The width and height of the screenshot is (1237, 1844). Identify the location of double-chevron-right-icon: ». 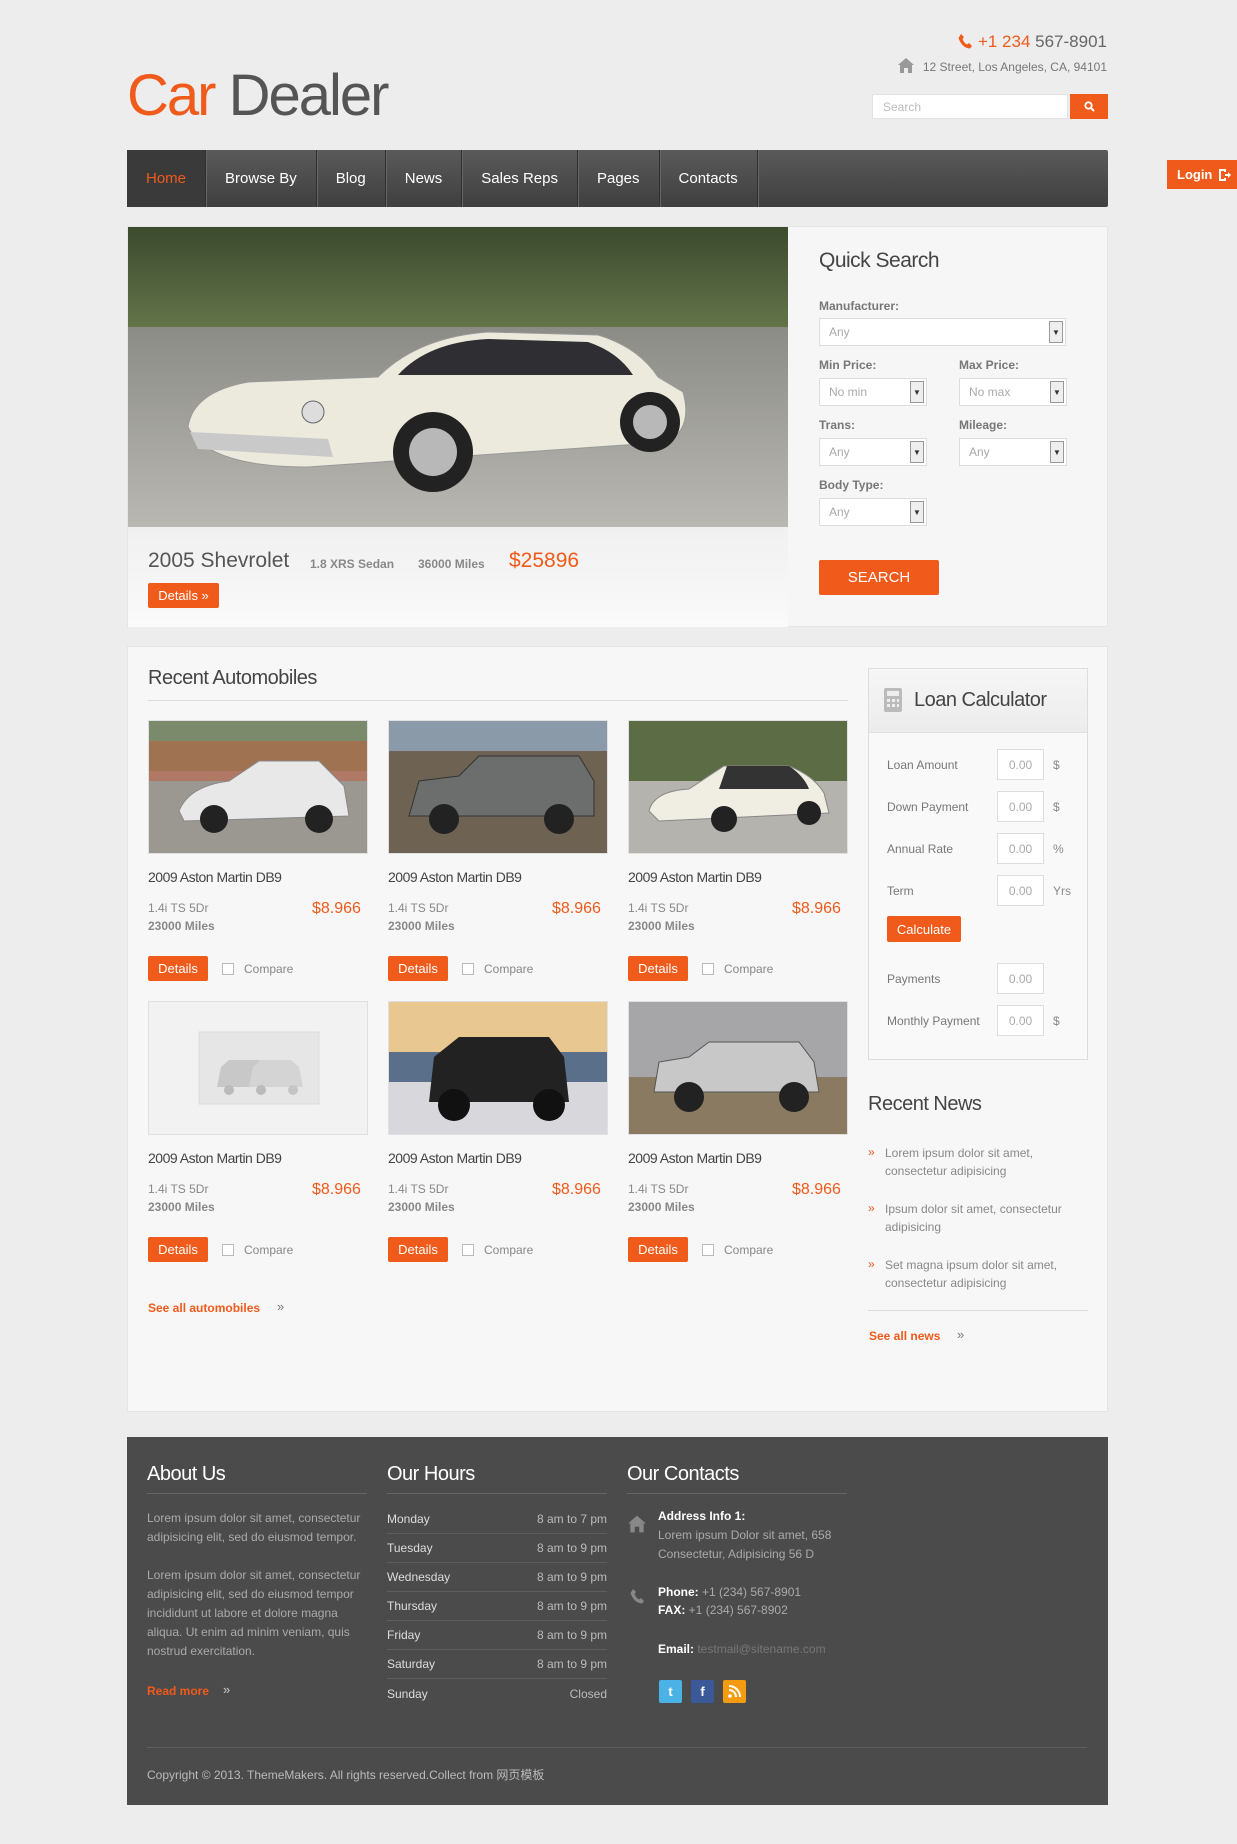
(871, 1264).